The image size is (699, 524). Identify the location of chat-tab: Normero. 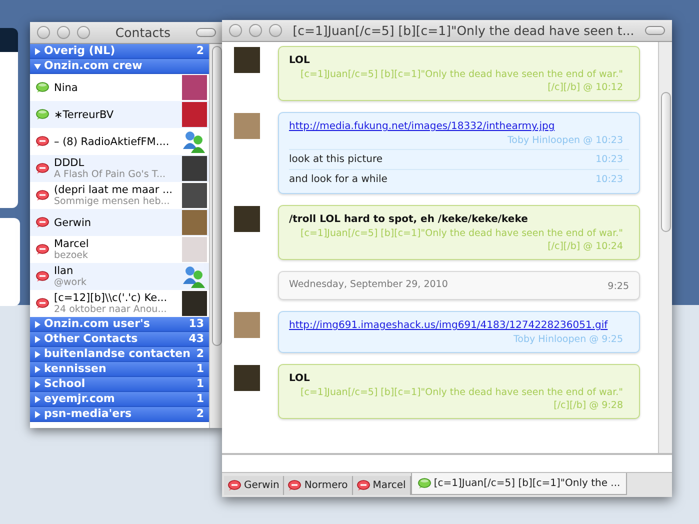
(318, 485).